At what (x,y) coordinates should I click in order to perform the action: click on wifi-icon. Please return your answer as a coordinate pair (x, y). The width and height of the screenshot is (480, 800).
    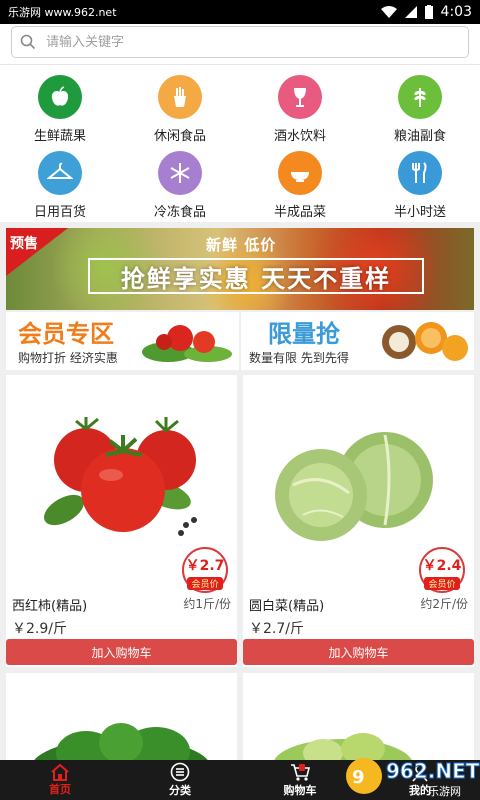
    Looking at the image, I should click on (388, 12).